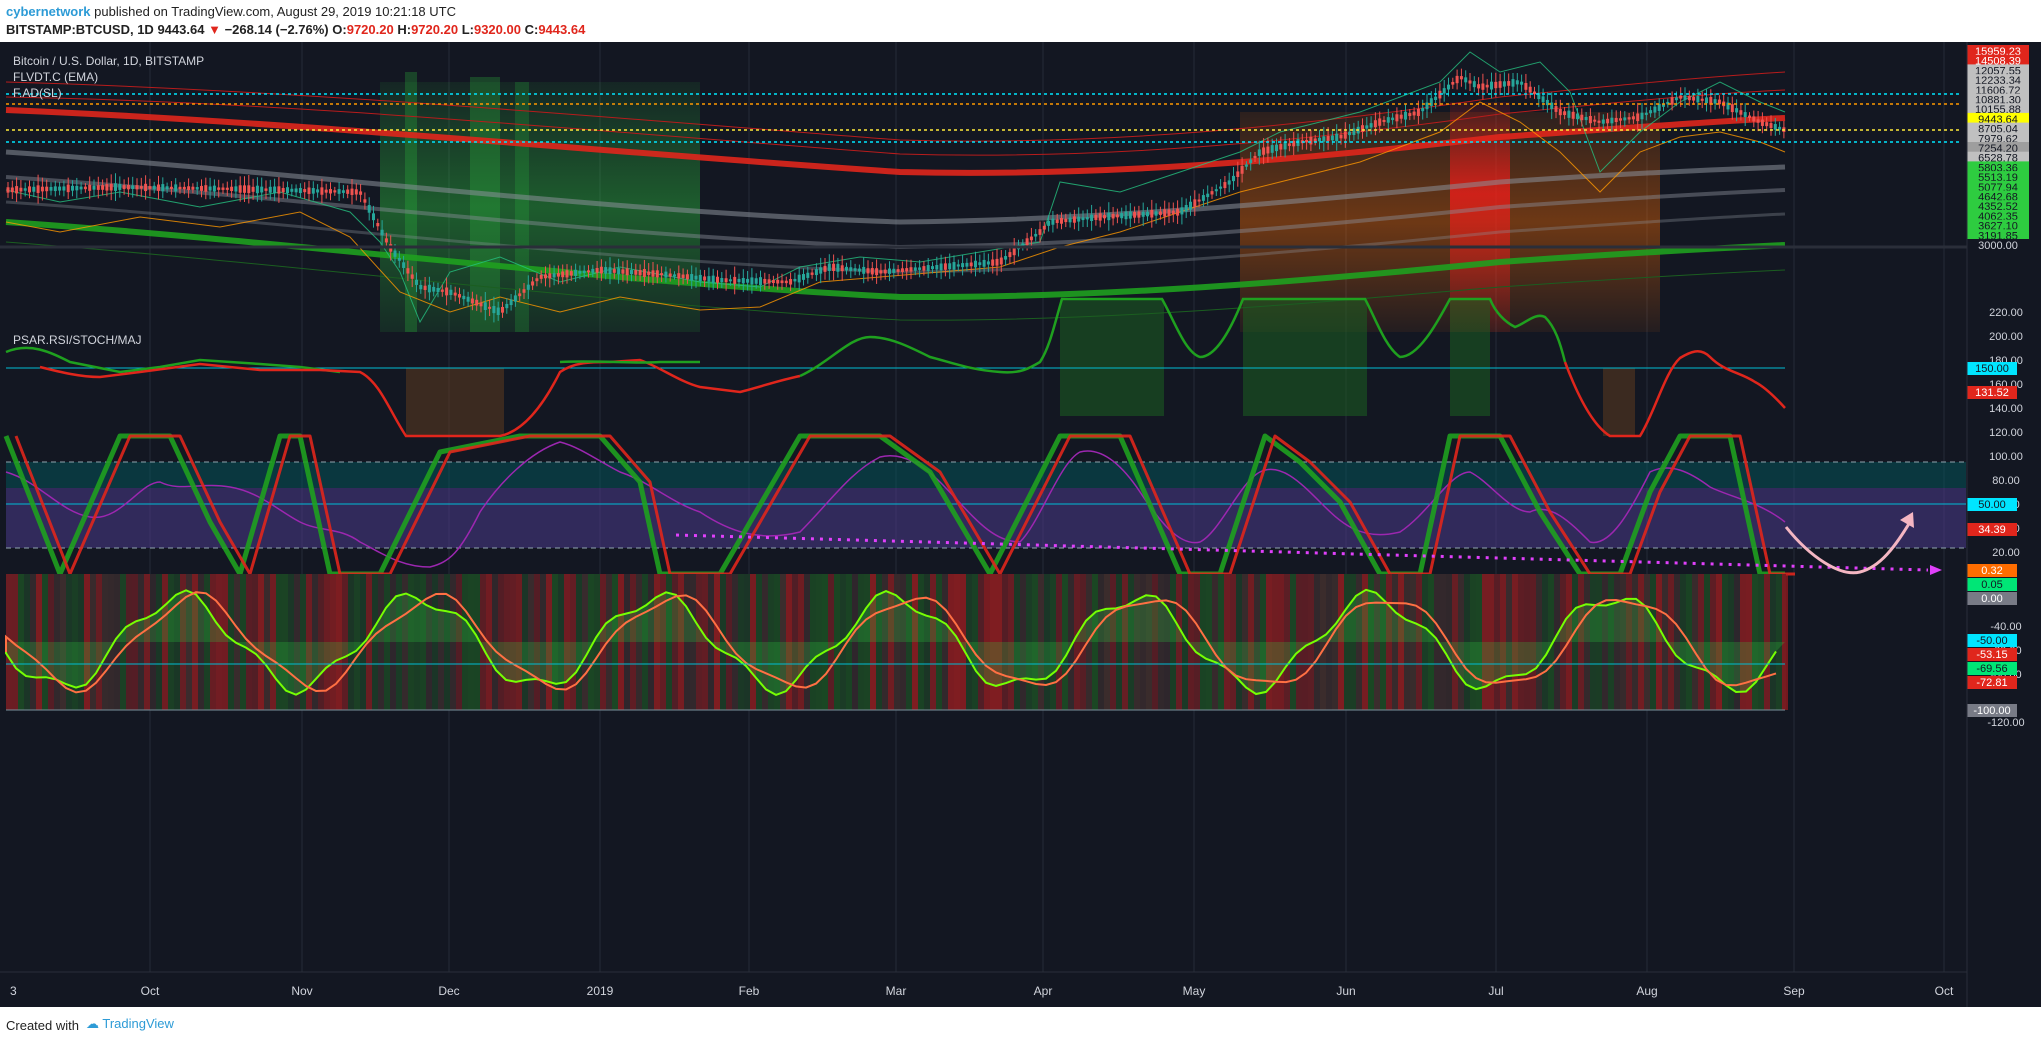 This screenshot has width=2041, height=1042. I want to click on time-axis-label: Jul, so click(1495, 991).